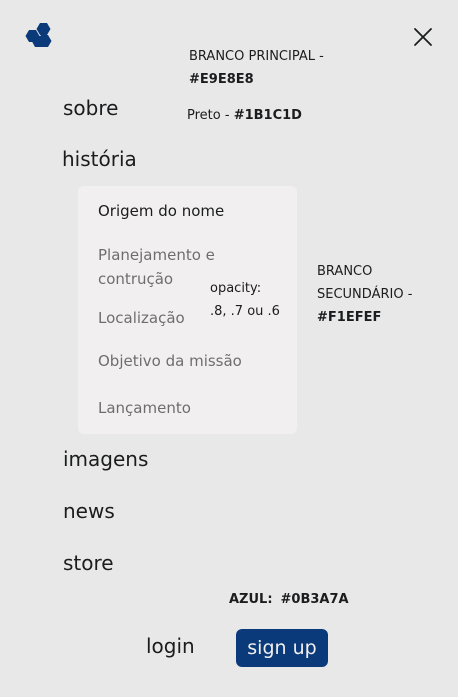 This screenshot has width=458, height=697. What do you see at coordinates (89, 511) in the screenshot?
I see `nav-item-news: news` at bounding box center [89, 511].